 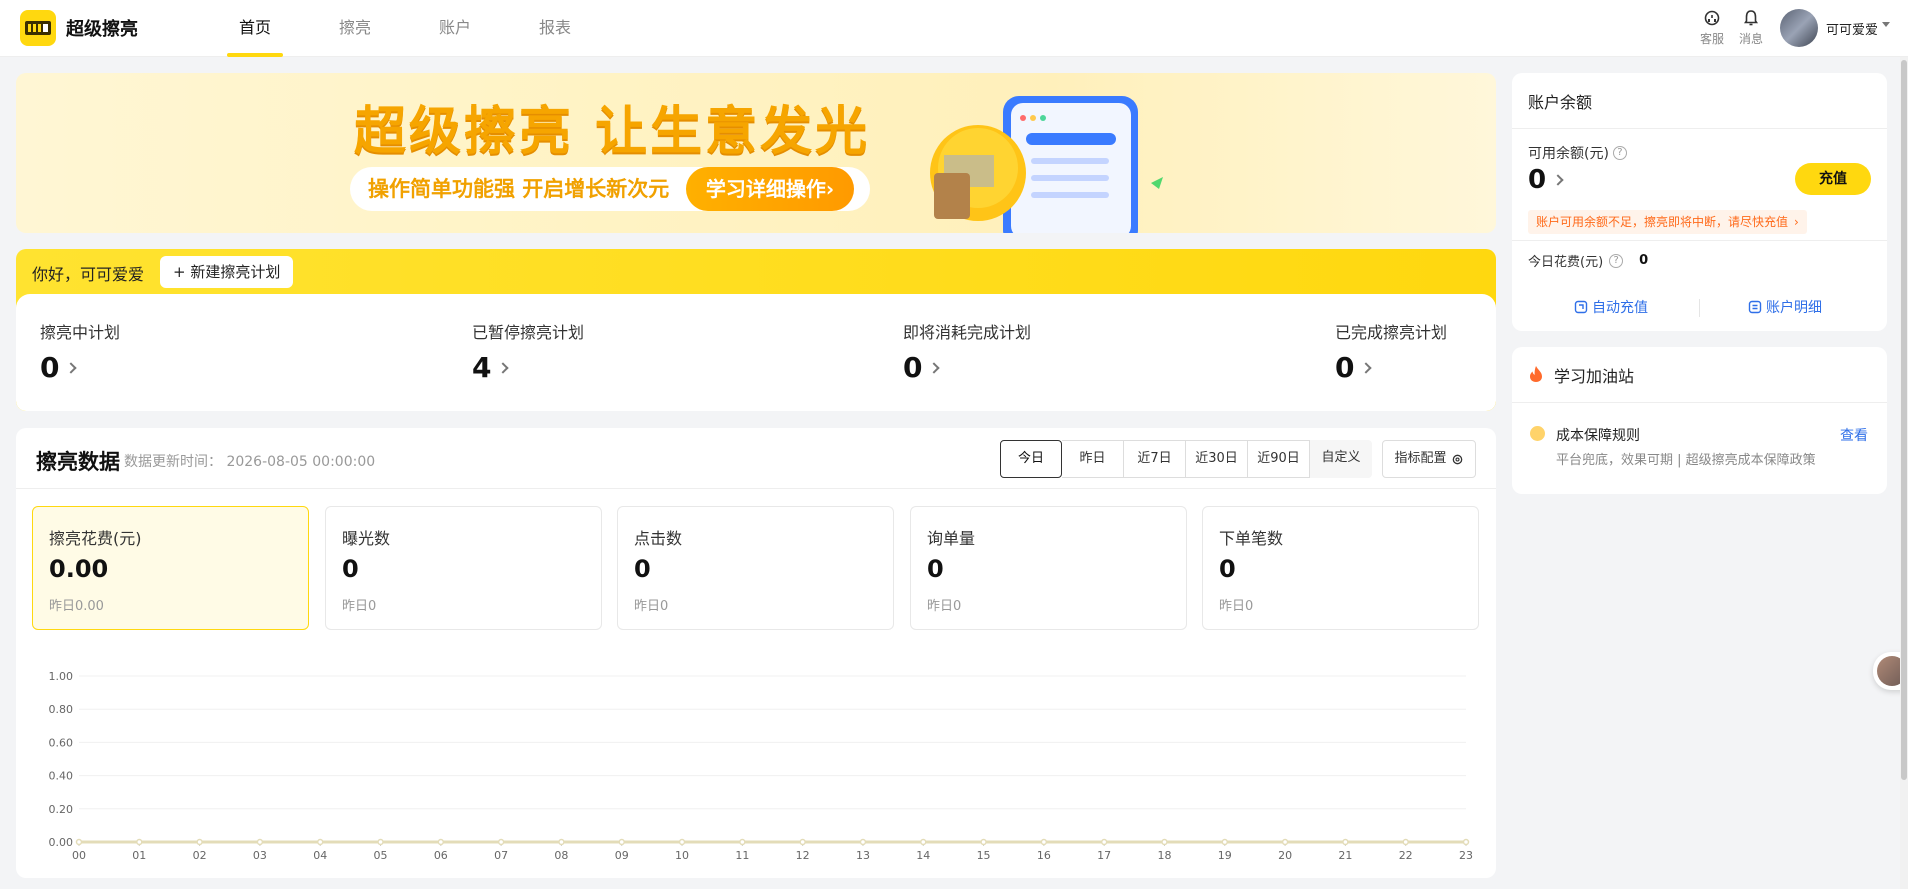 What do you see at coordinates (441, 855) in the screenshot?
I see `x-tick-label: 06` at bounding box center [441, 855].